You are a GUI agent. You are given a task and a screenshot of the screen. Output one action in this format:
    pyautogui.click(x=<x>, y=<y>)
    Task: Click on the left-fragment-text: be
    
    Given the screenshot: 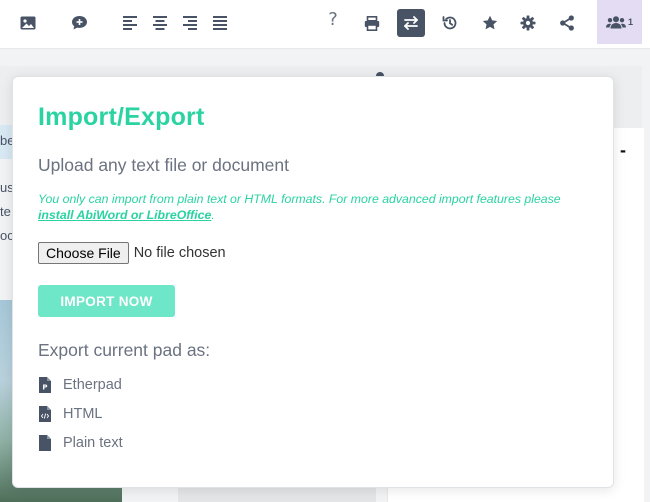 What is the action you would take?
    pyautogui.click(x=6, y=140)
    